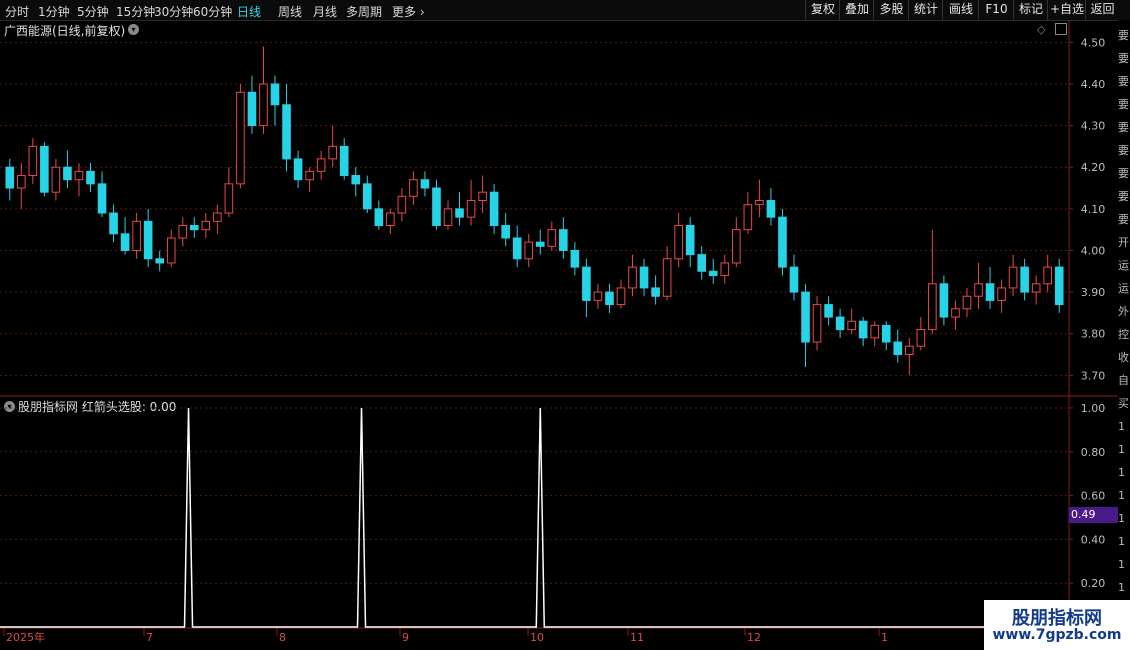  I want to click on price-tick-label: 4.50, so click(1093, 42).